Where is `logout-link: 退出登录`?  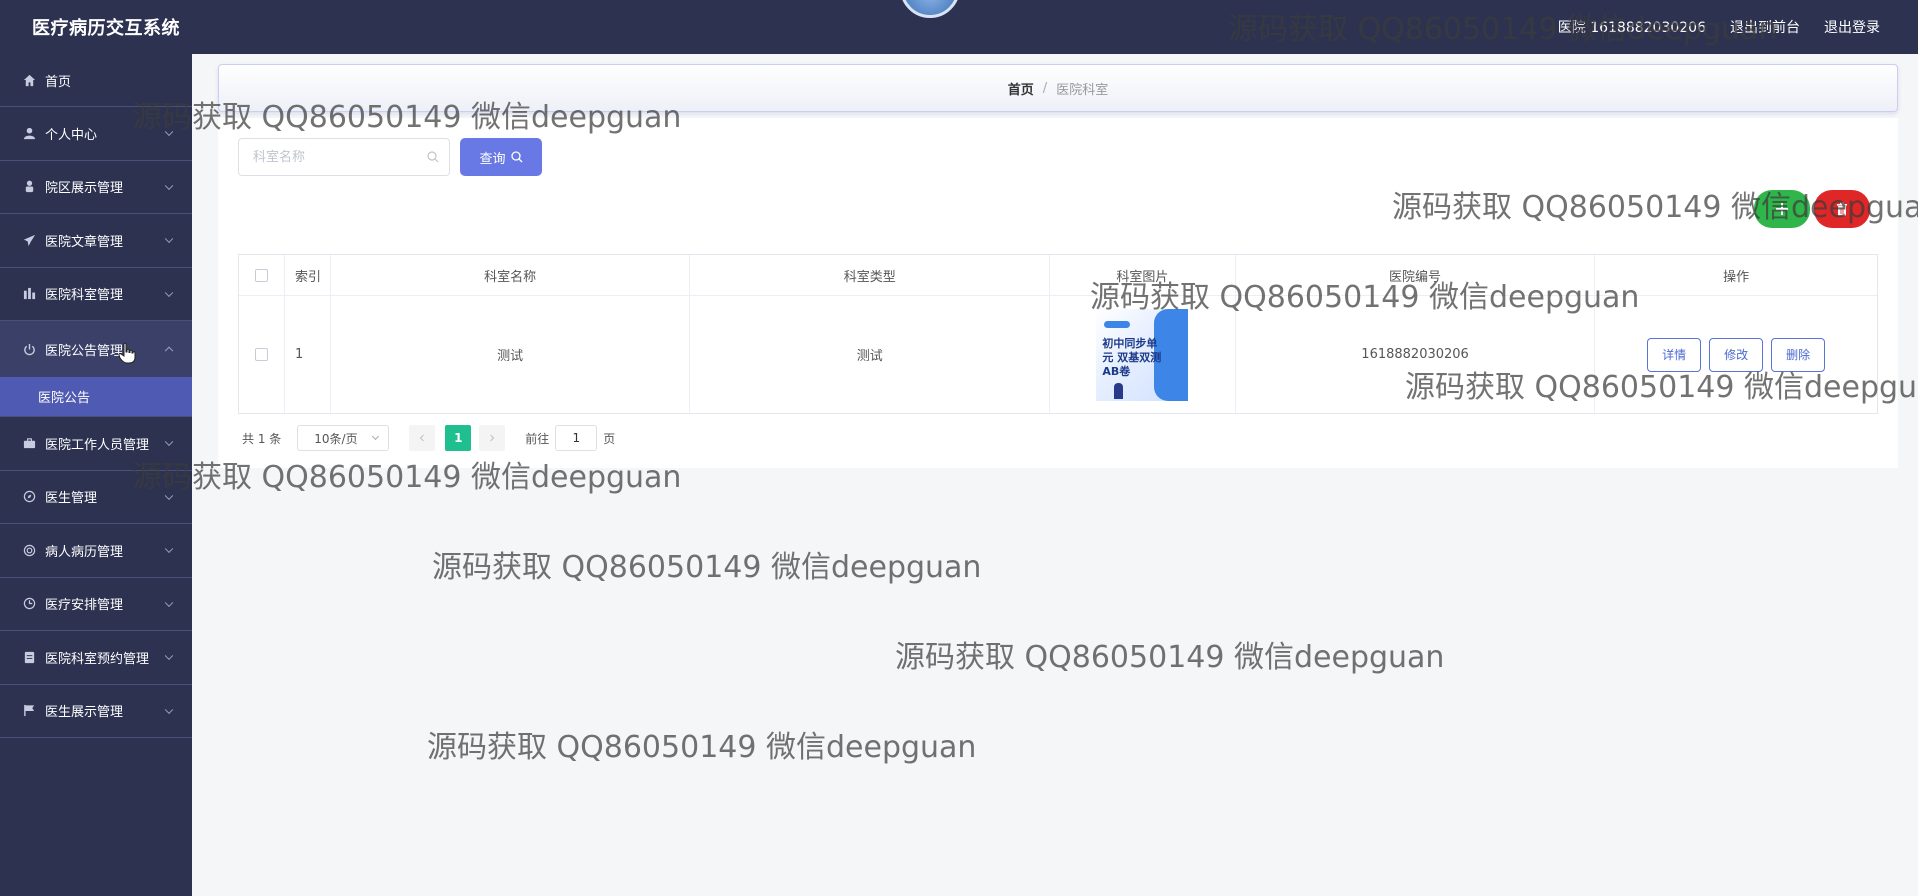 logout-link: 退出登录 is located at coordinates (1852, 27).